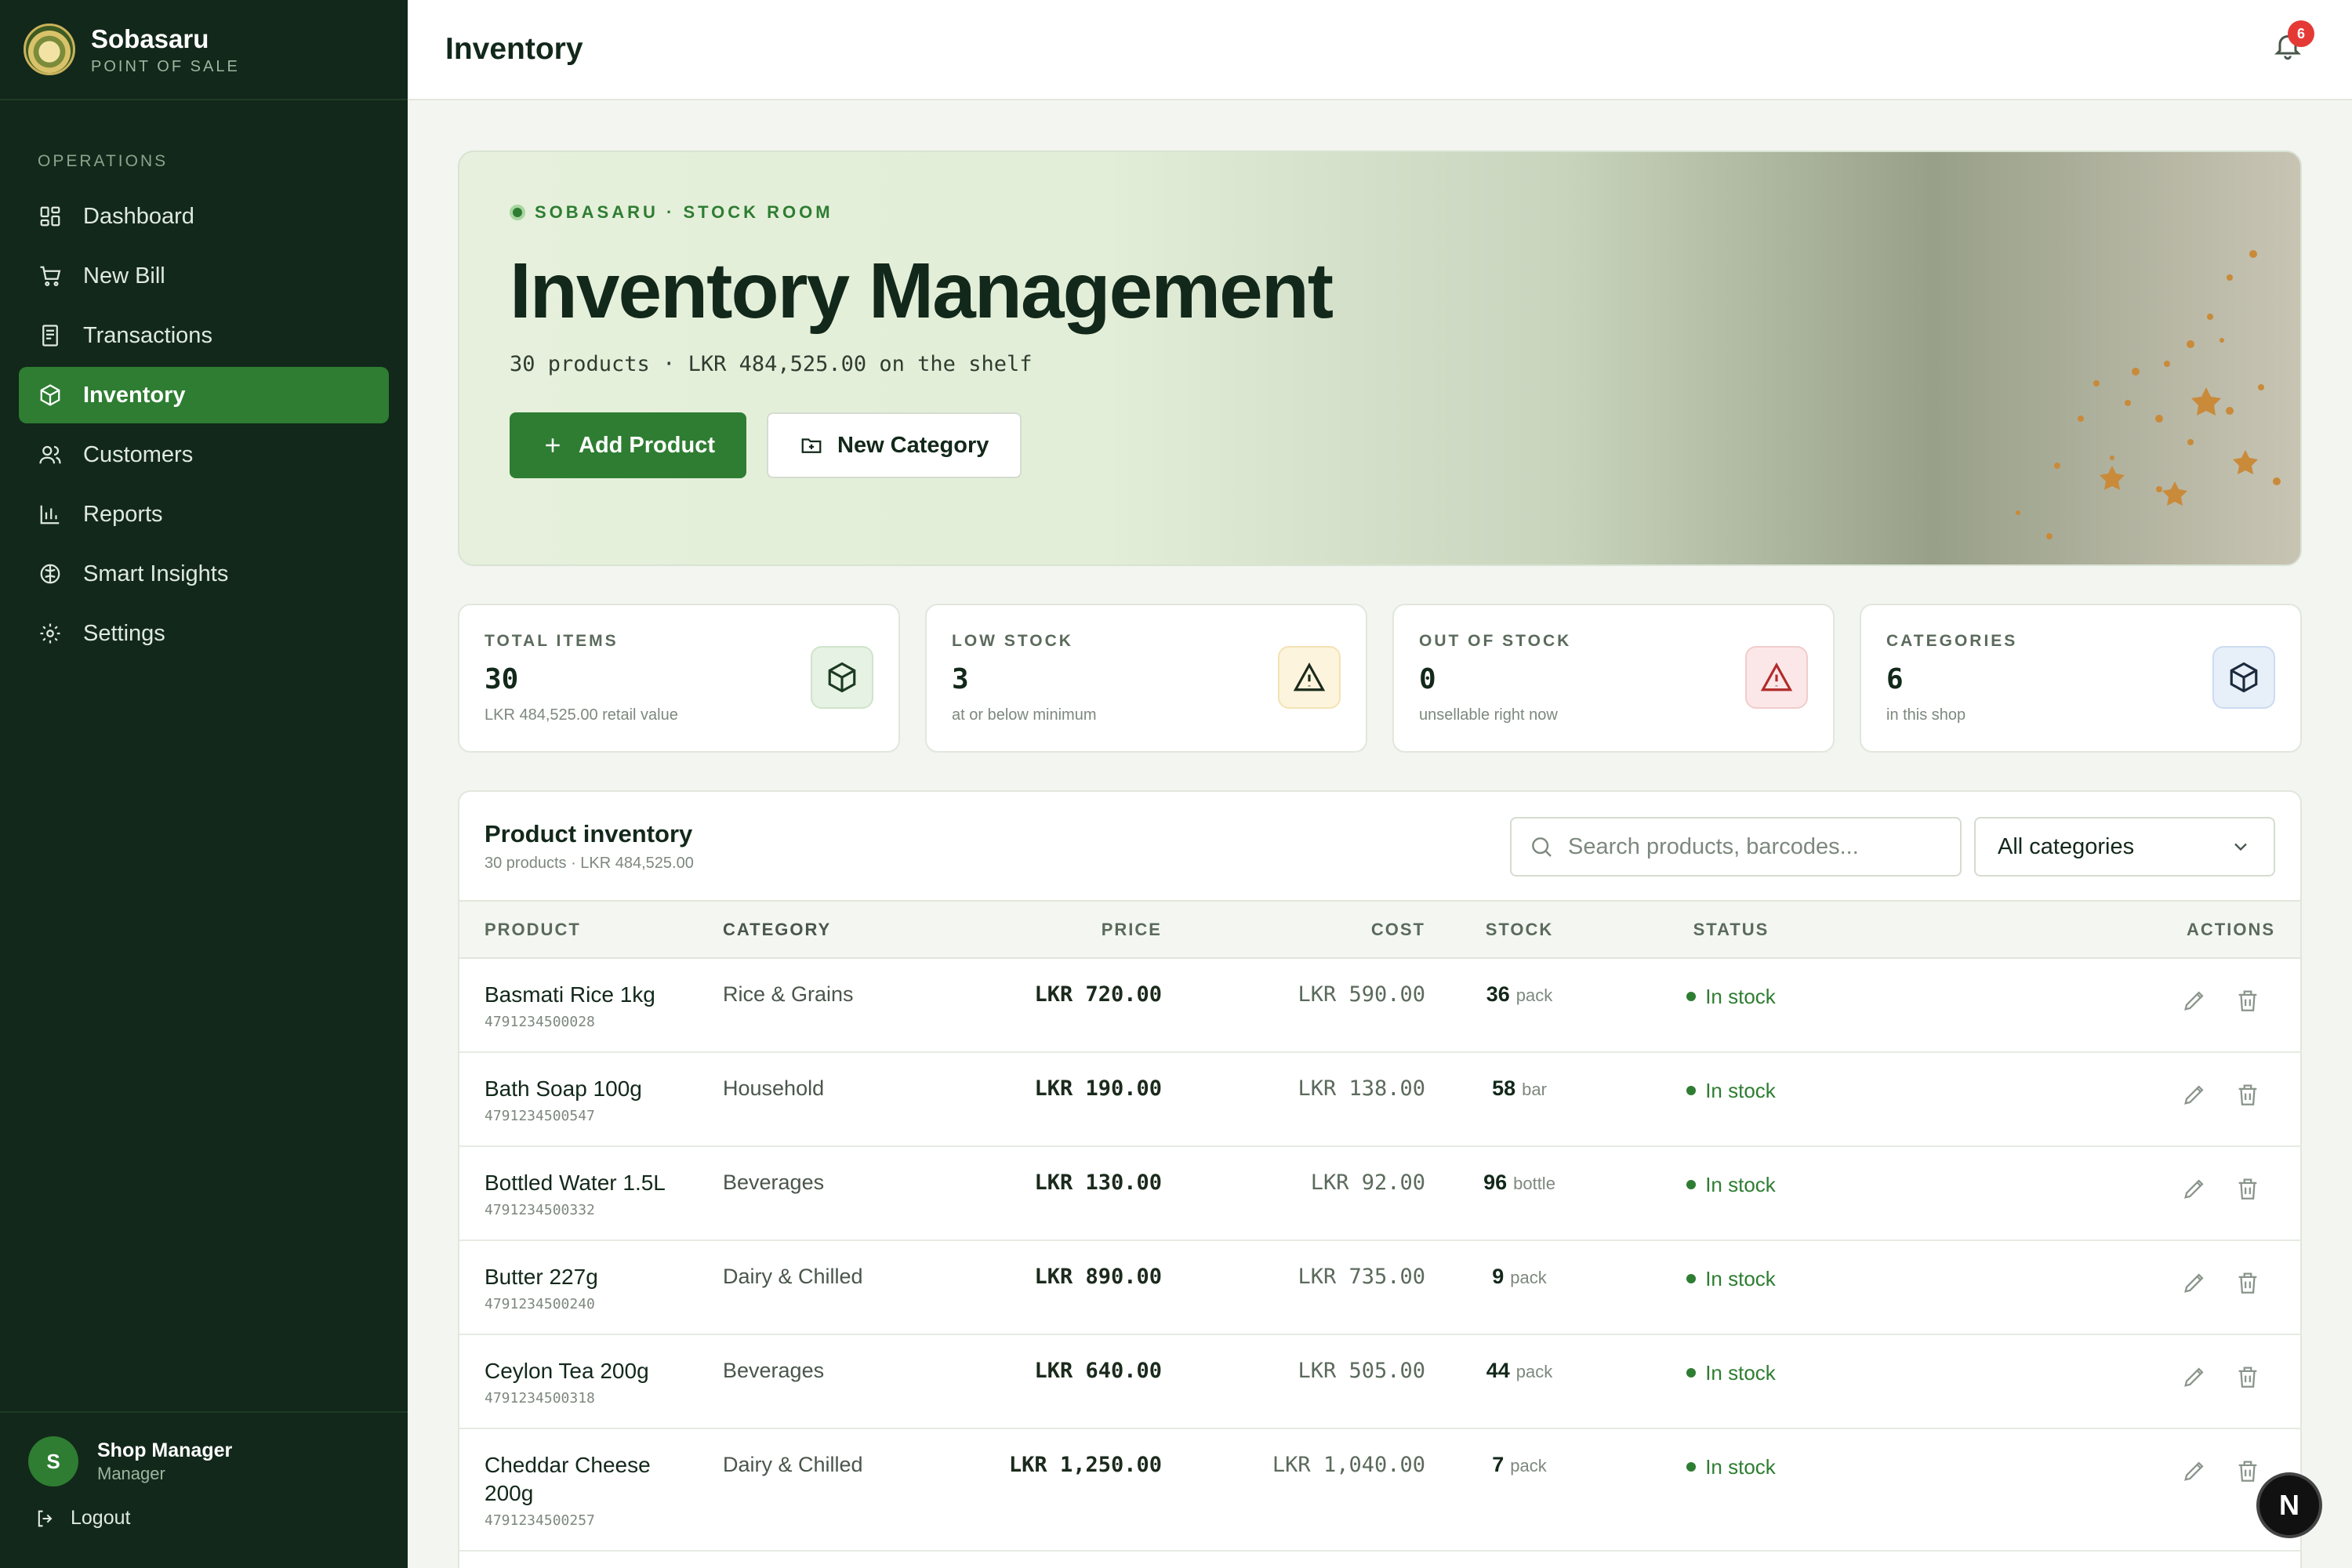  I want to click on product-category: Rice & Grains, so click(841, 1006).